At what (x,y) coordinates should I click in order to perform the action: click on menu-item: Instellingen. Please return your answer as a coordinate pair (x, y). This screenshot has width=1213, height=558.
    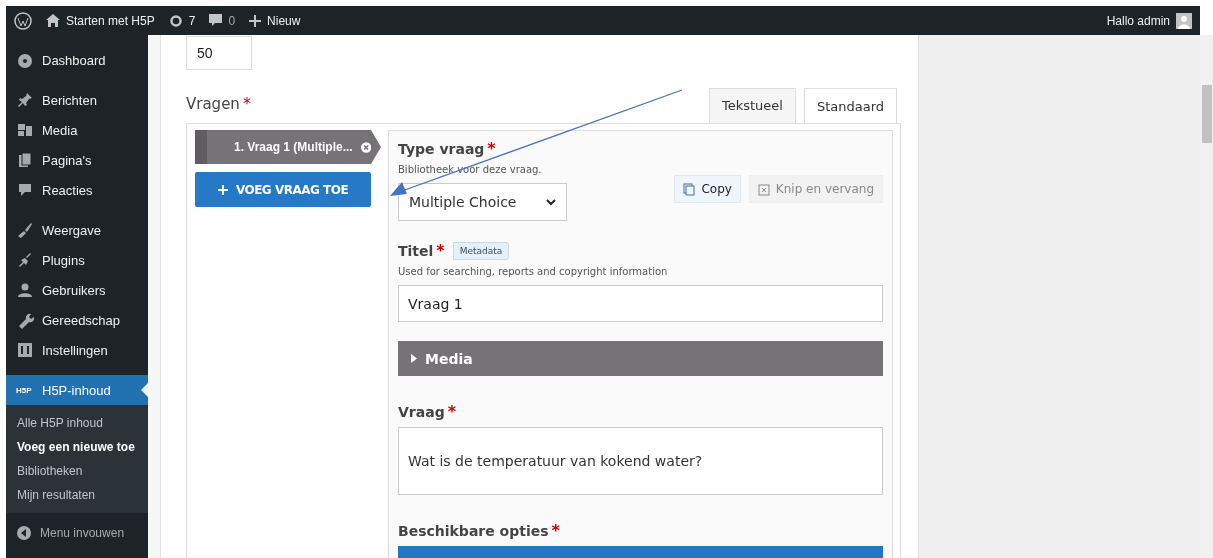
    Looking at the image, I should click on (77, 350).